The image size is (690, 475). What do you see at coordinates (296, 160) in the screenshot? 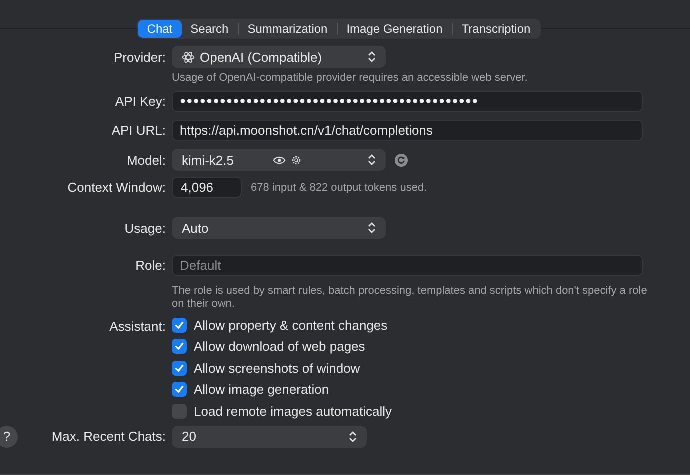
I see `gear-icon` at bounding box center [296, 160].